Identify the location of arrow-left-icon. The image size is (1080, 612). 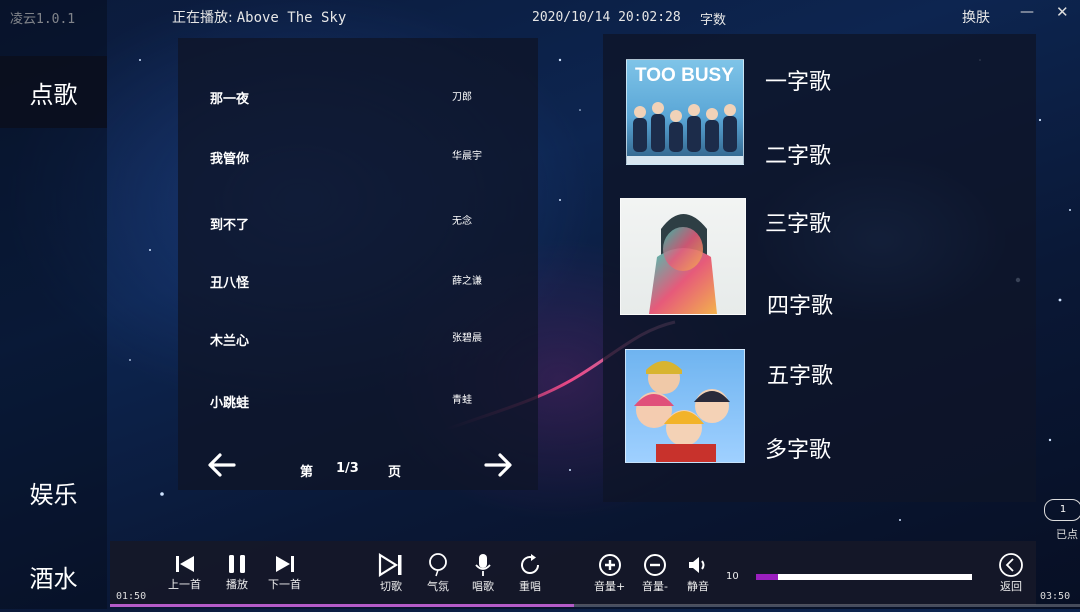
(222, 465).